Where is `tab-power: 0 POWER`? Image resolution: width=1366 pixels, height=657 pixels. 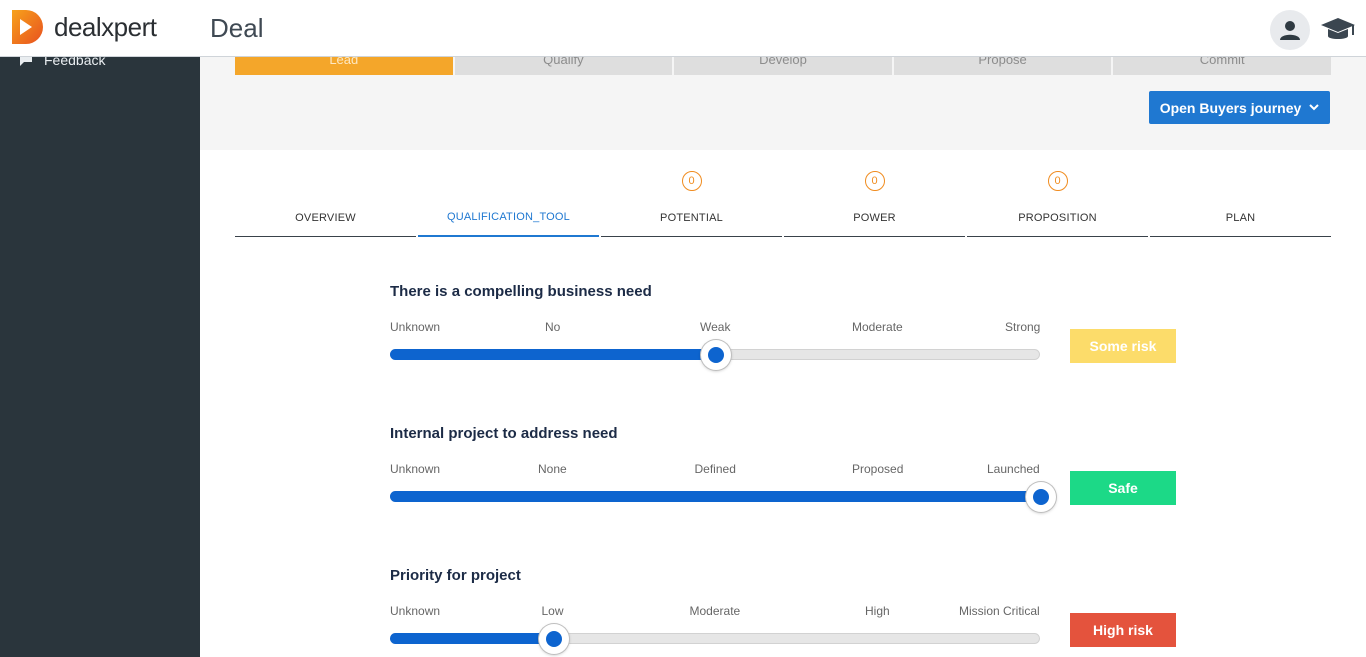
tab-power: 0 POWER is located at coordinates (874, 201).